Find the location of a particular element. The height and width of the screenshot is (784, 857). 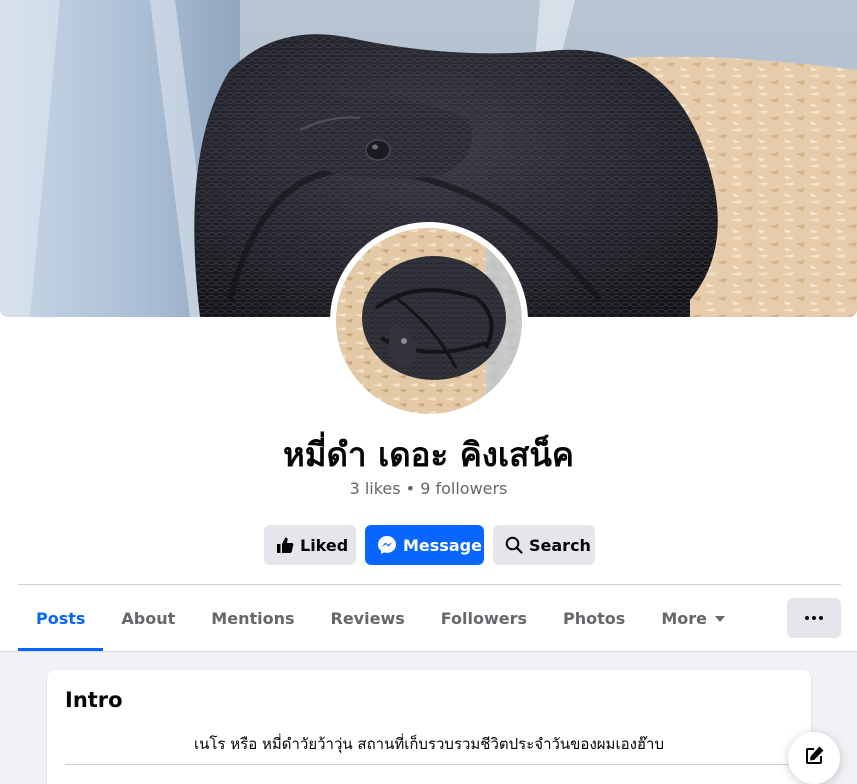

tab-label: Mentions is located at coordinates (253, 618).